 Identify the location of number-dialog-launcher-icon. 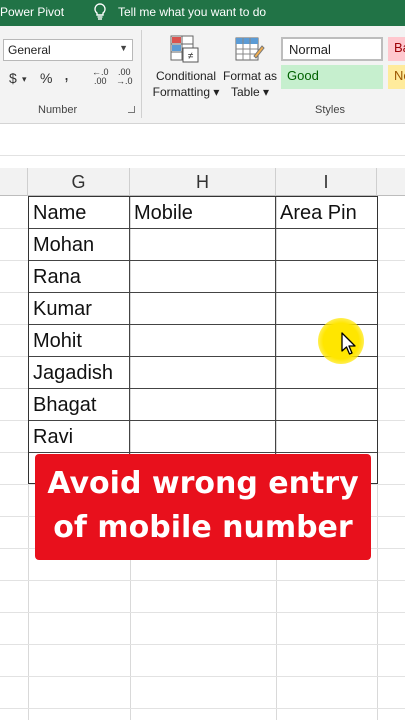
(131, 109).